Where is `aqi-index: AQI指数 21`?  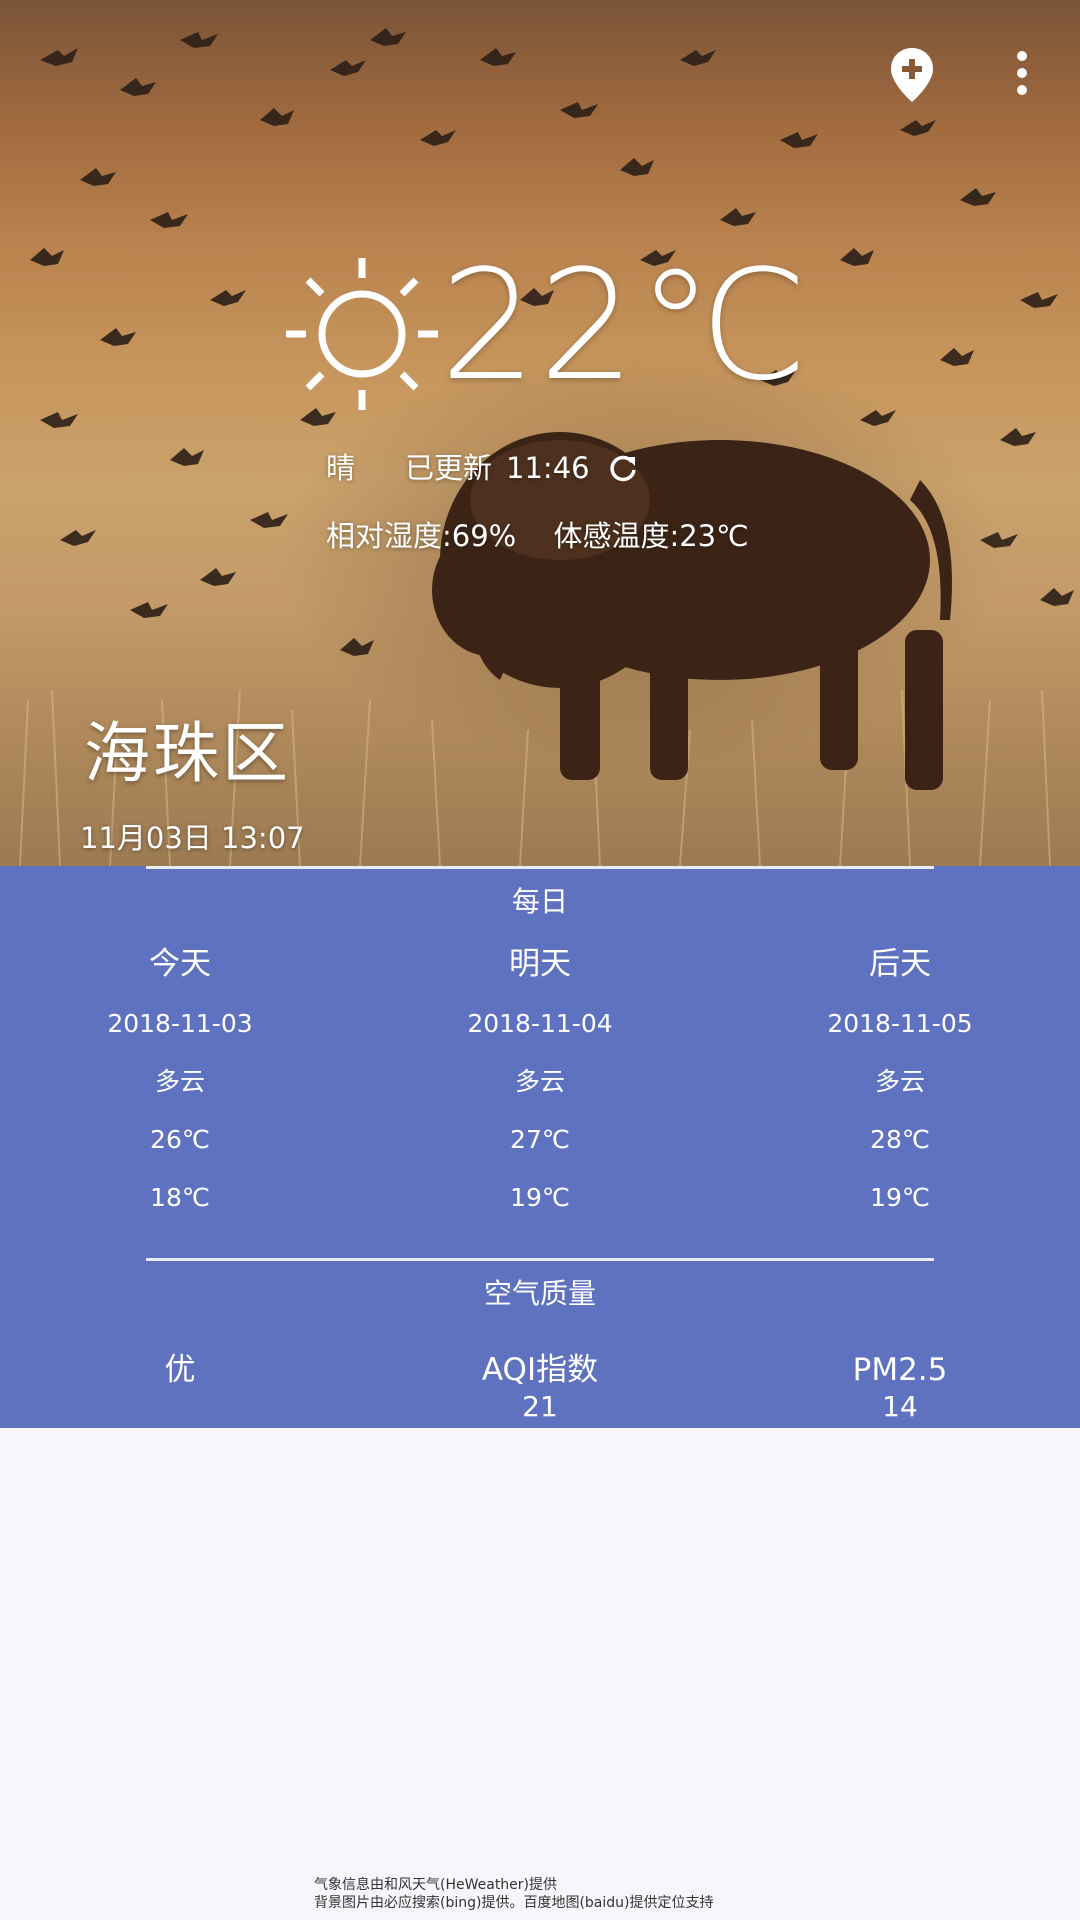
aqi-index: AQI指数 21 is located at coordinates (540, 1387).